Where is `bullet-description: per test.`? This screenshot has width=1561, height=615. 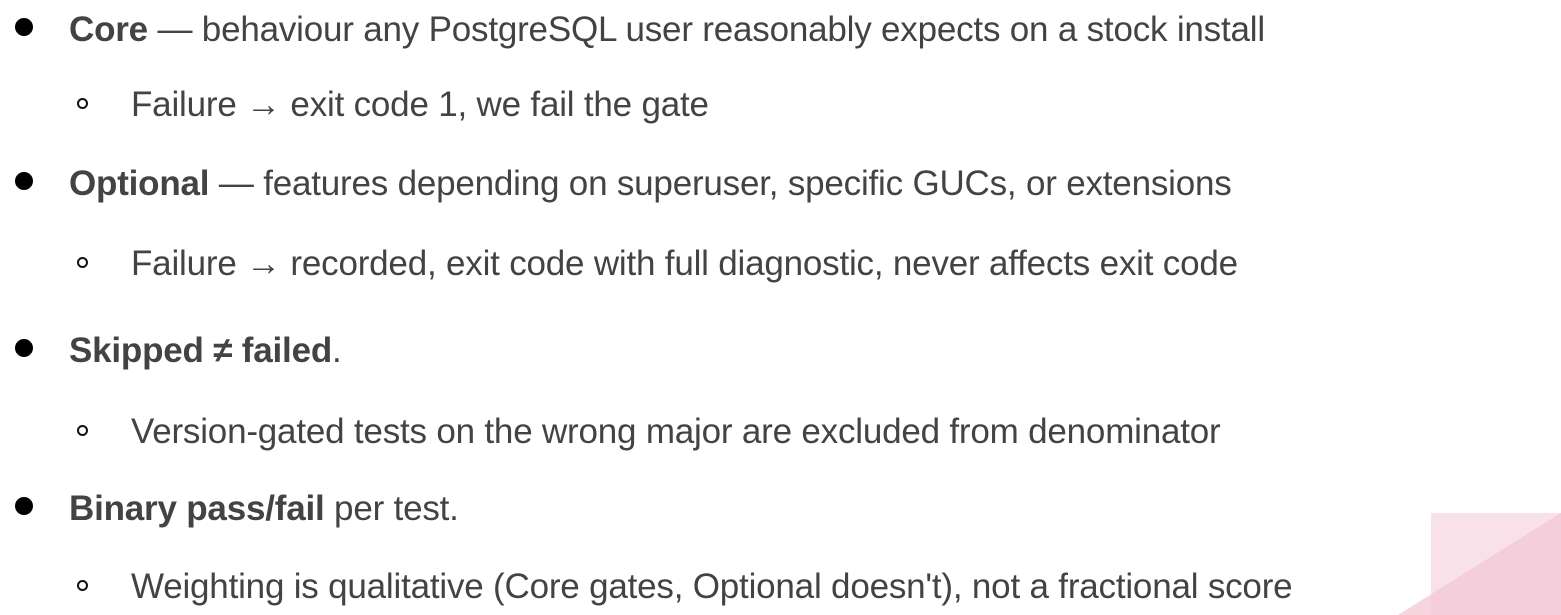 bullet-description: per test. is located at coordinates (391, 508).